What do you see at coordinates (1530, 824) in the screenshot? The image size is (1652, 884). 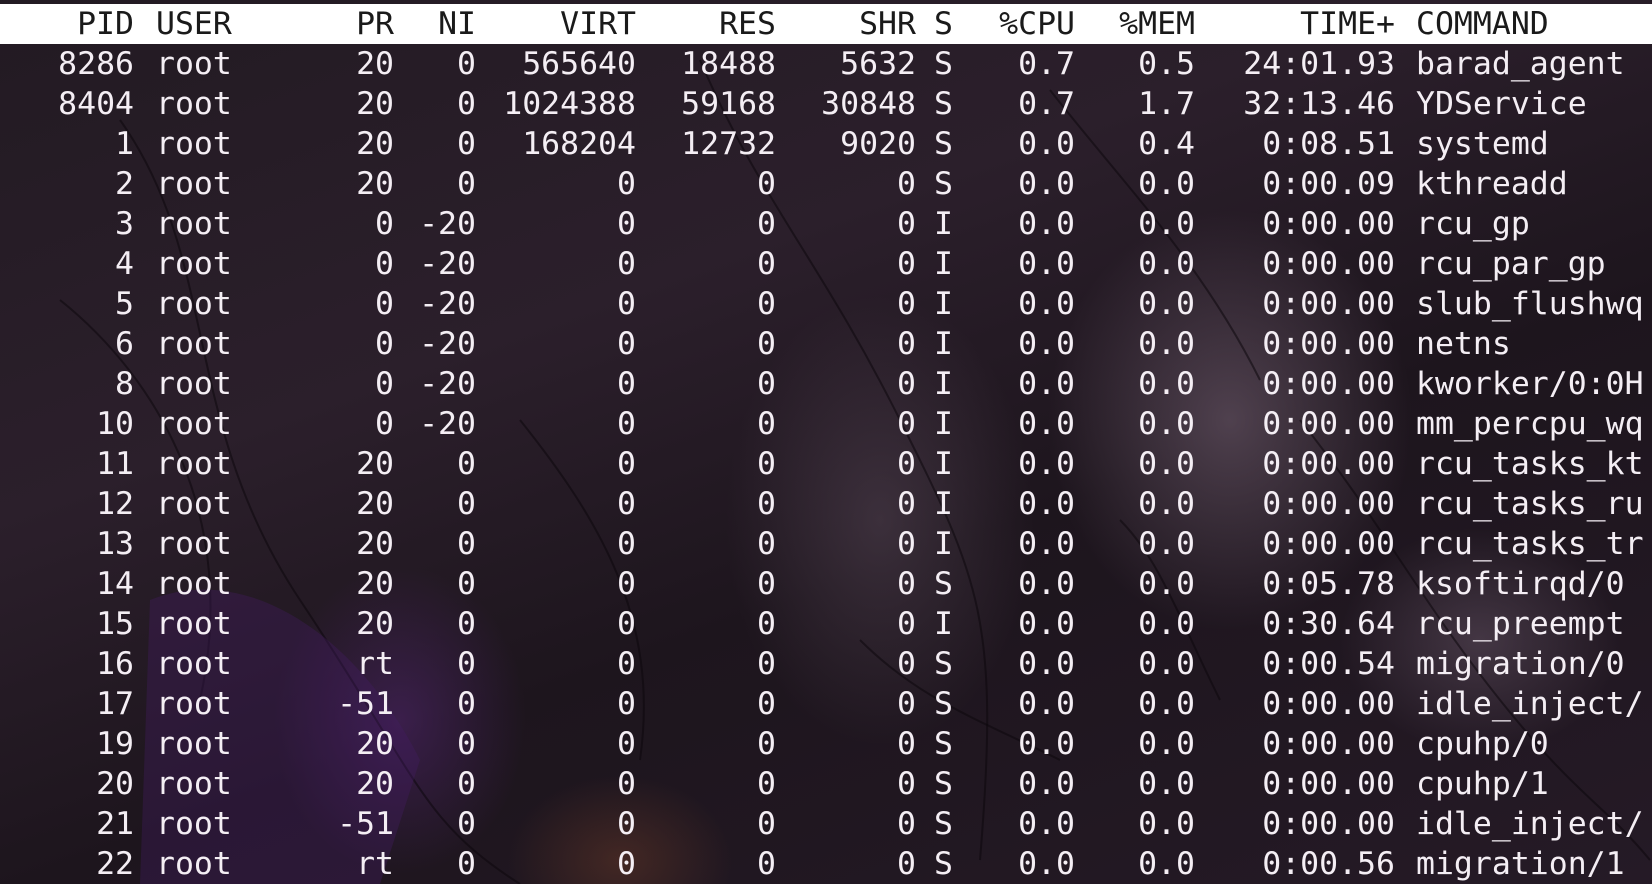 I see `cell-command: idle_inject/` at bounding box center [1530, 824].